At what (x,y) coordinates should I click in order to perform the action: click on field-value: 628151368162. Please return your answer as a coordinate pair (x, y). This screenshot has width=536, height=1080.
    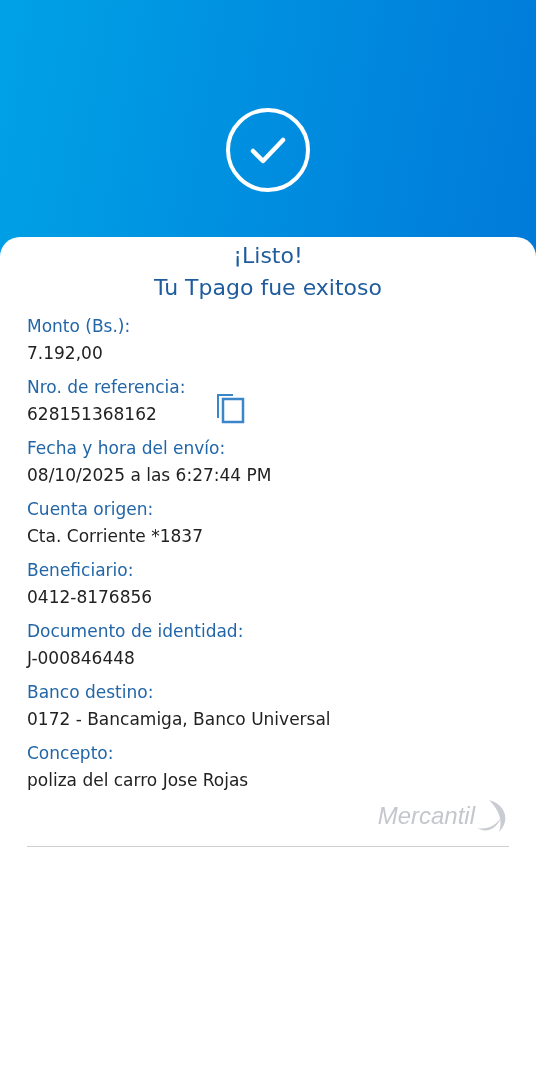
    Looking at the image, I should click on (92, 414).